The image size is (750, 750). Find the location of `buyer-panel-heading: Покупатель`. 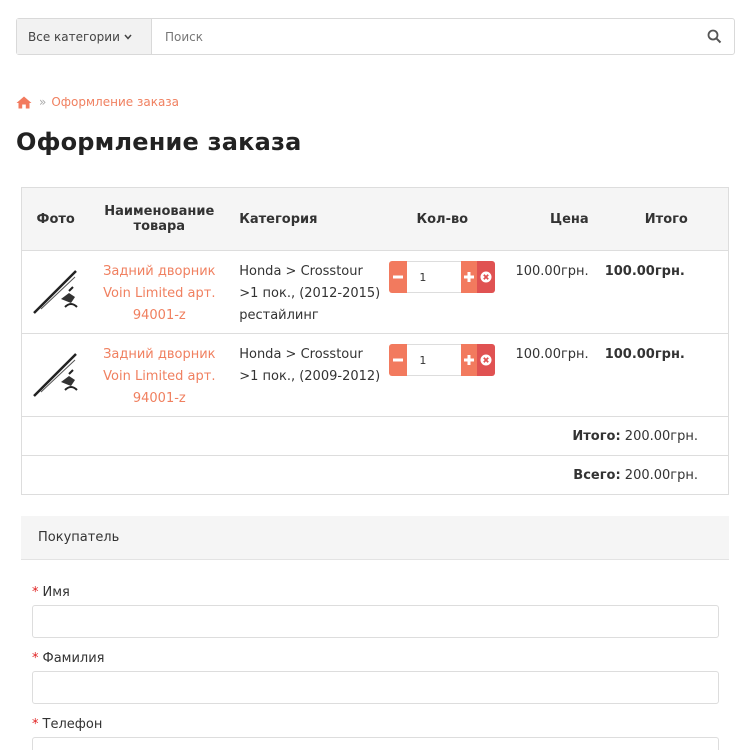

buyer-panel-heading: Покупатель is located at coordinates (375, 538).